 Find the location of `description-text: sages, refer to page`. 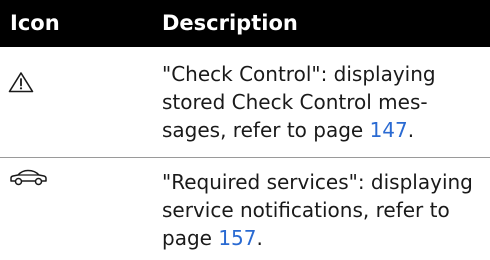

description-text: sages, refer to page is located at coordinates (266, 130).